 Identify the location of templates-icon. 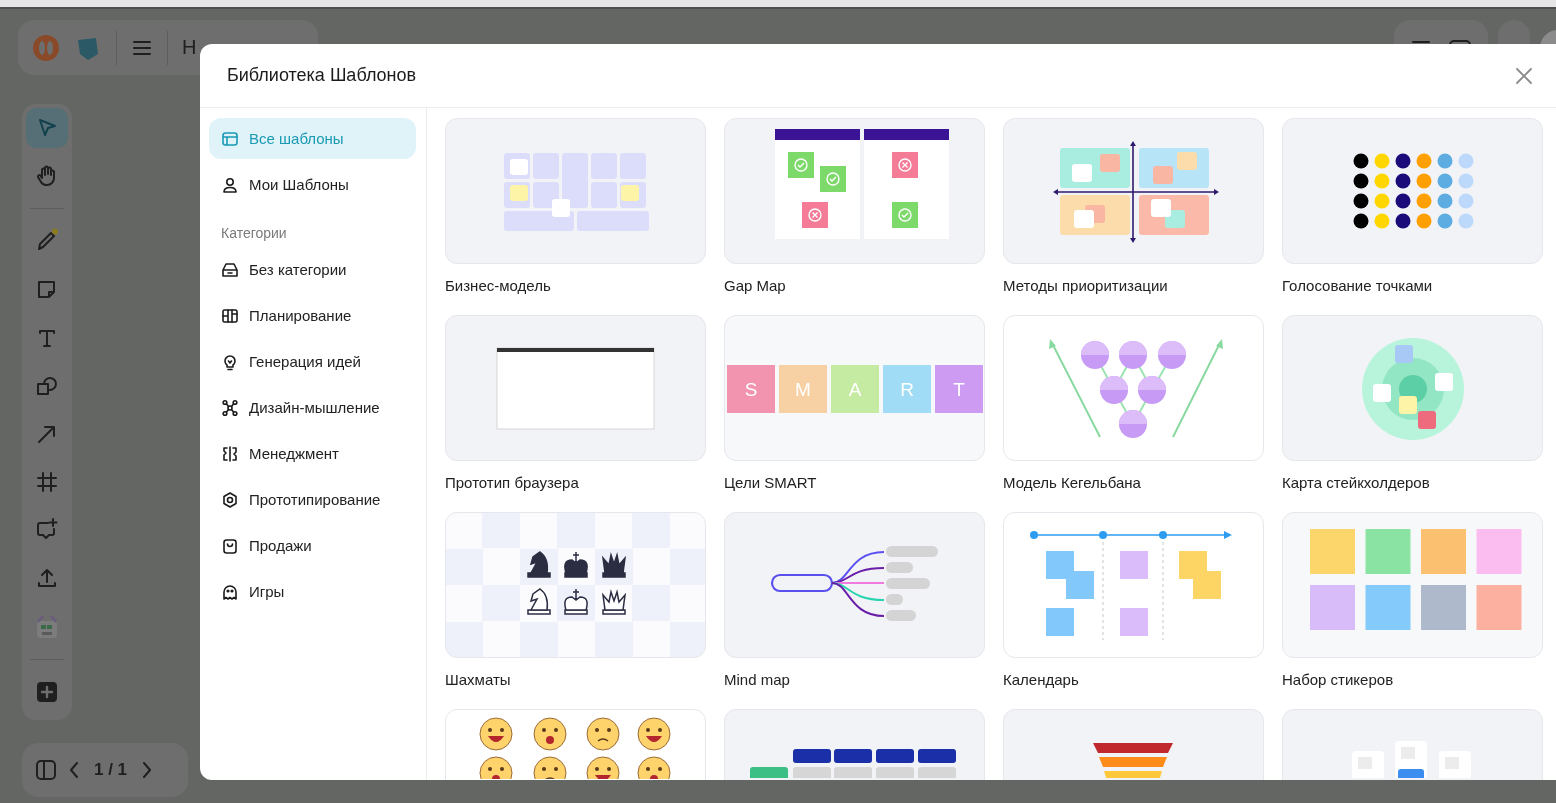
(47, 626).